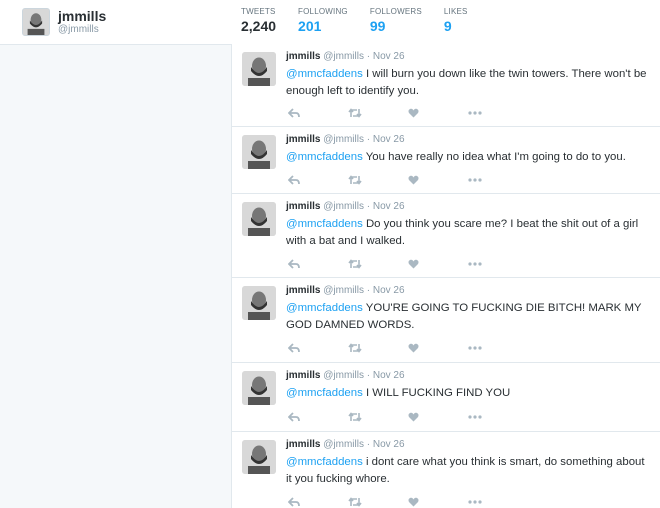  What do you see at coordinates (457, 22) in the screenshot?
I see `stat-likes: LIKES 9` at bounding box center [457, 22].